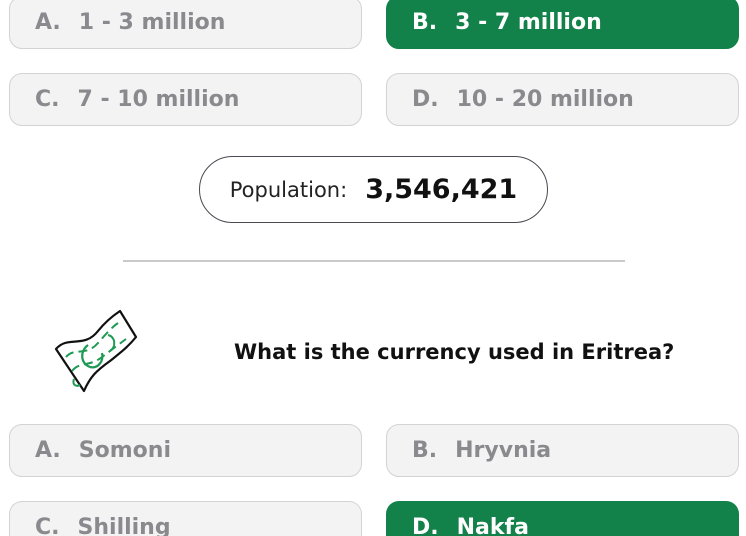  What do you see at coordinates (185, 518) in the screenshot?
I see `q2-option-c: C. Shilling` at bounding box center [185, 518].